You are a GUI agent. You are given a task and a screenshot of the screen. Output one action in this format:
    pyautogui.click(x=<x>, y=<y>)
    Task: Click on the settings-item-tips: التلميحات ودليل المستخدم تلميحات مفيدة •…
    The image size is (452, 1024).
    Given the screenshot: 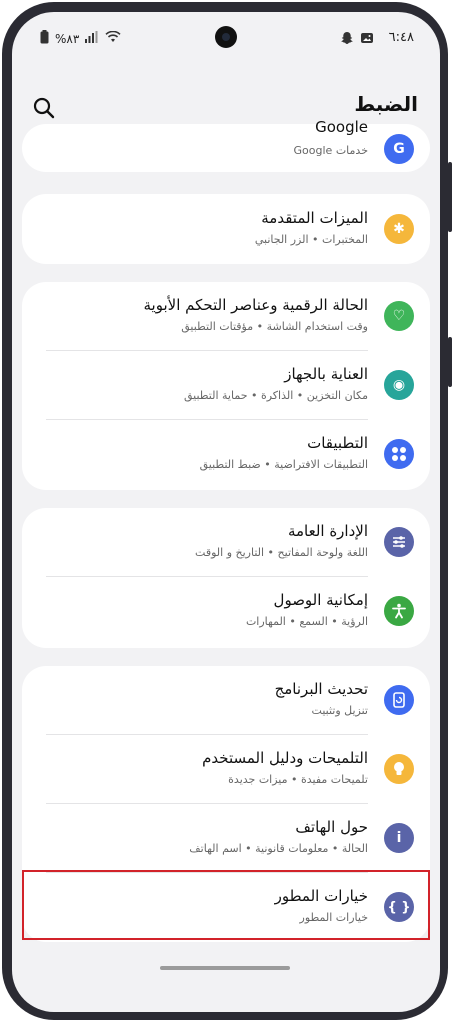 What is the action you would take?
    pyautogui.click(x=226, y=769)
    